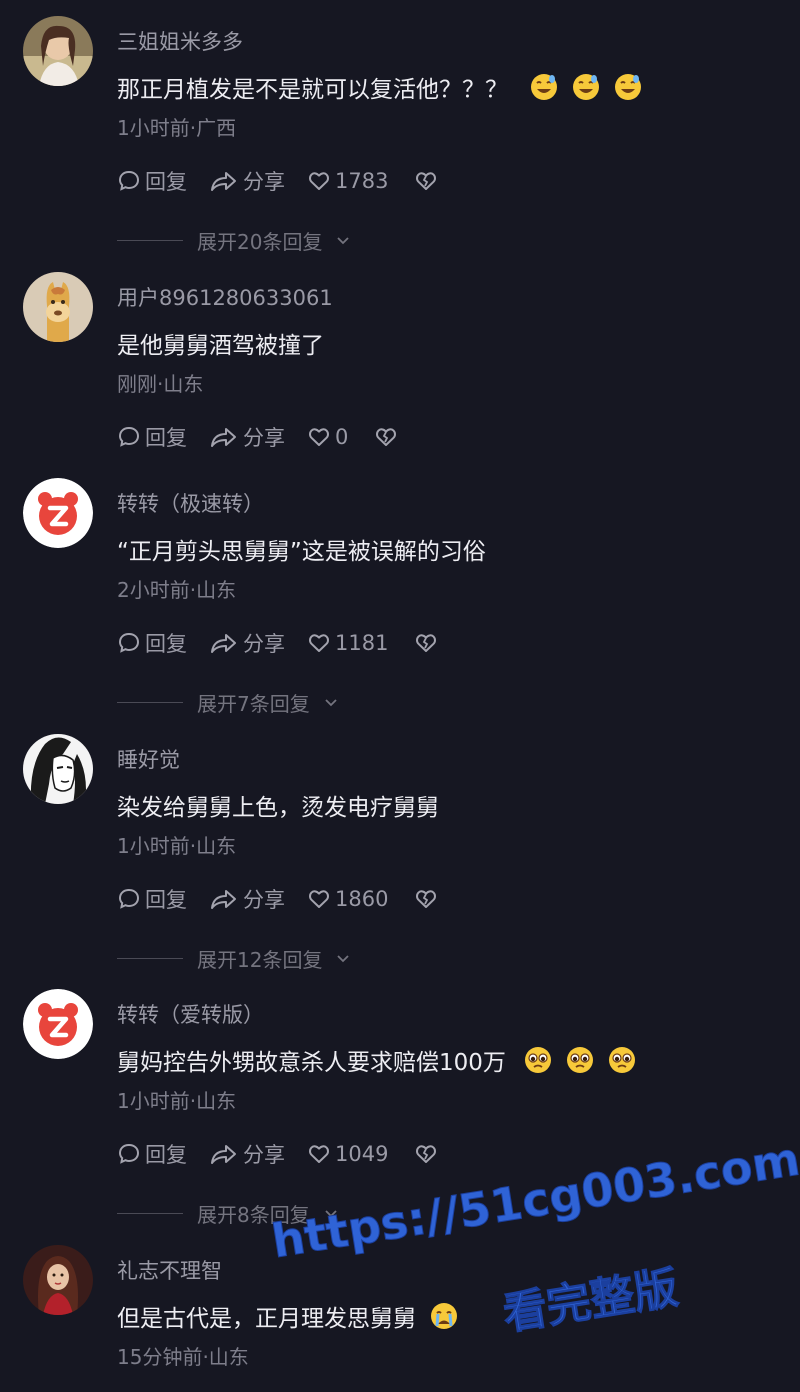  I want to click on username: 礼志不理智, so click(169, 1270).